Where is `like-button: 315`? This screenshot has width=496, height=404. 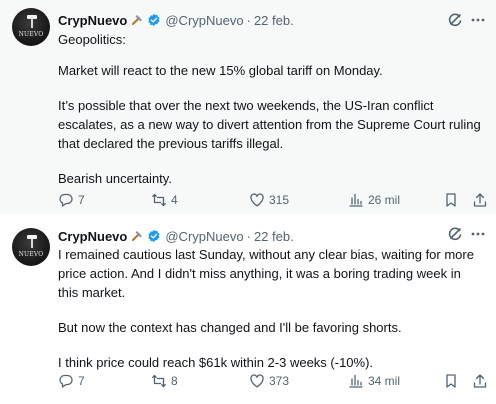 like-button: 315 is located at coordinates (269, 200).